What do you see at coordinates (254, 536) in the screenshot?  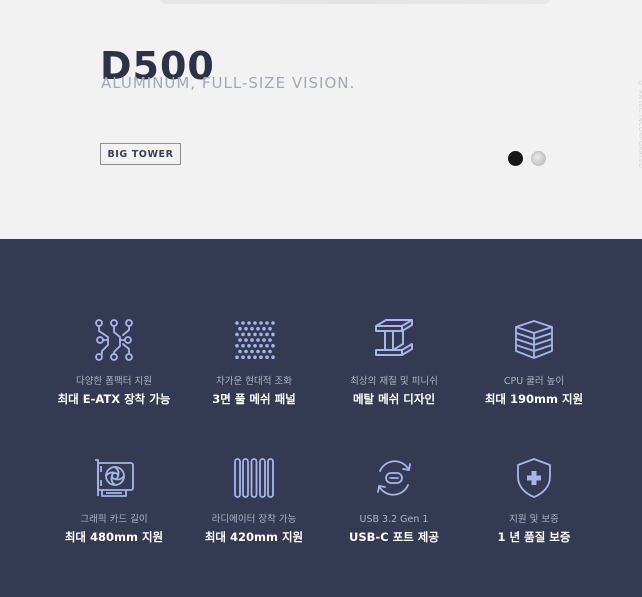 I see `feature-value: 최대 420mm 지원` at bounding box center [254, 536].